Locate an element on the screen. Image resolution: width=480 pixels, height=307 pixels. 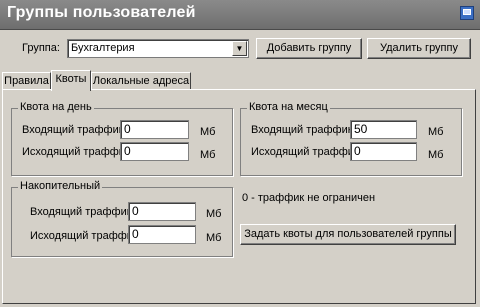
window-icon is located at coordinates (467, 13).